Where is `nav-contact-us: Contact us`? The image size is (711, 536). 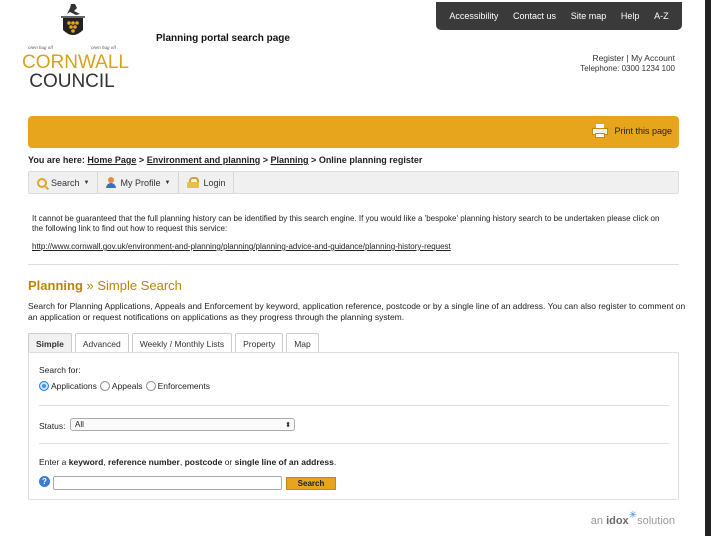 nav-contact-us: Contact us is located at coordinates (534, 16).